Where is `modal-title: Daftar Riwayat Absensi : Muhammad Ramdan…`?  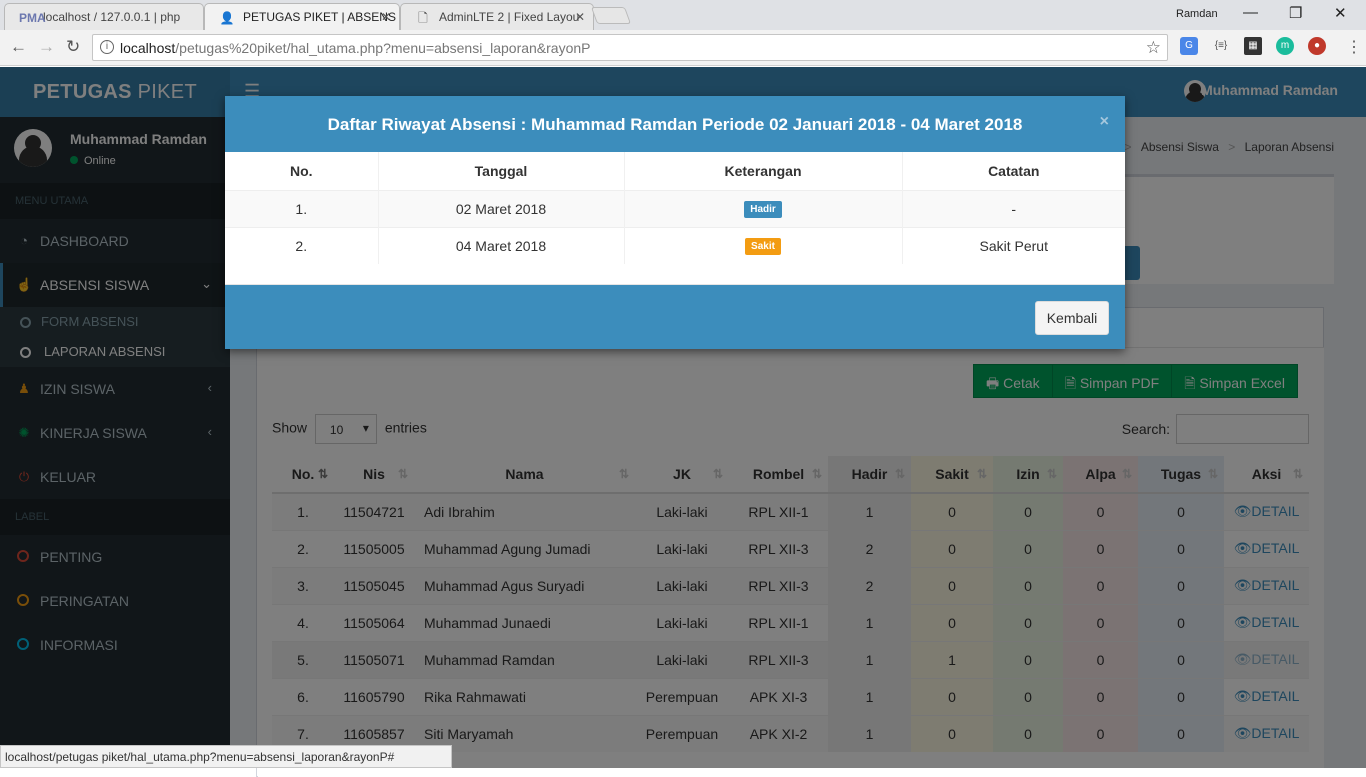 modal-title: Daftar Riwayat Absensi : Muhammad Ramdan… is located at coordinates (675, 124).